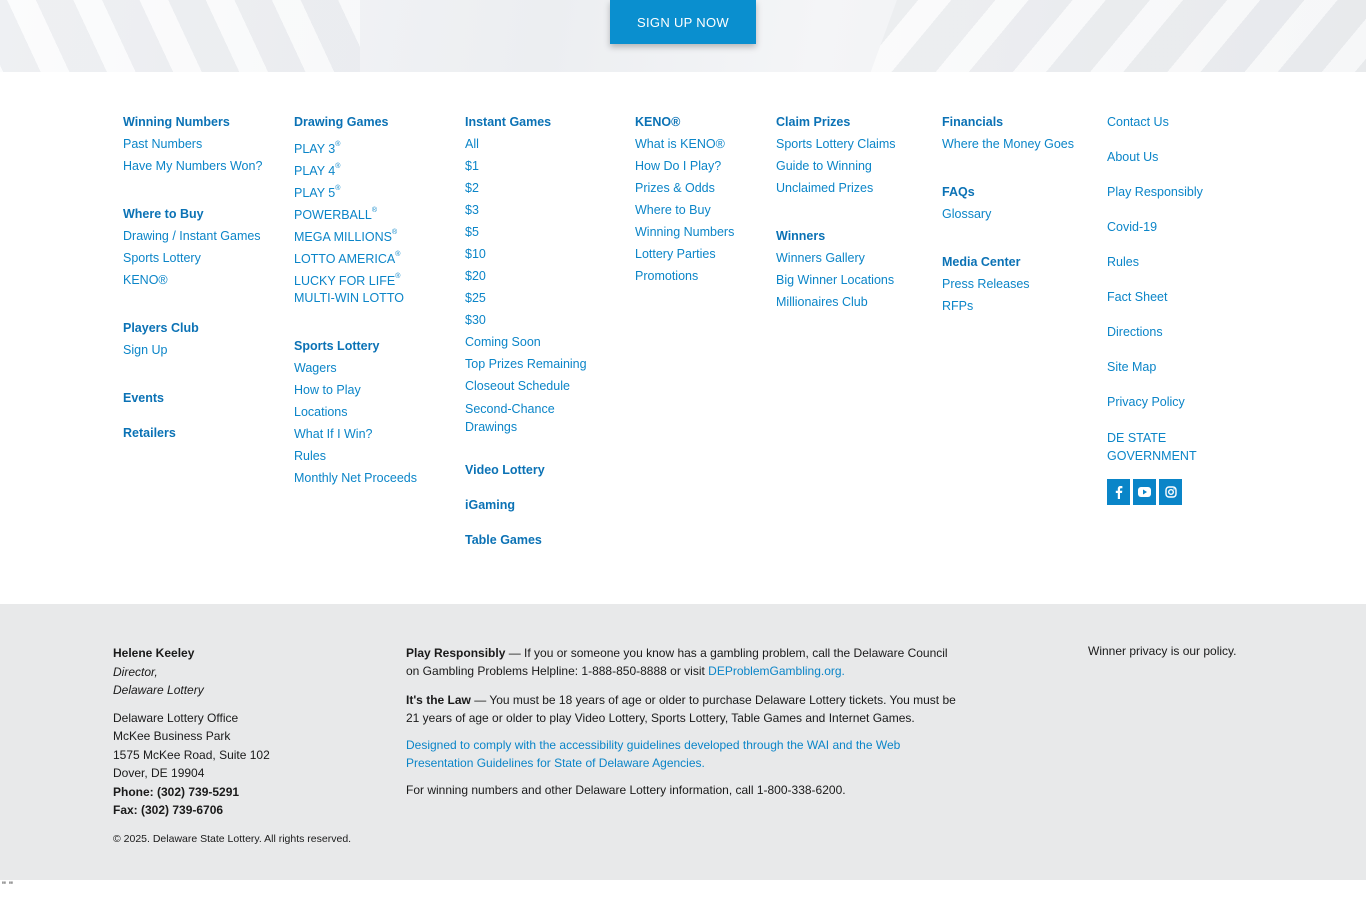  I want to click on social-links, so click(1172, 492).